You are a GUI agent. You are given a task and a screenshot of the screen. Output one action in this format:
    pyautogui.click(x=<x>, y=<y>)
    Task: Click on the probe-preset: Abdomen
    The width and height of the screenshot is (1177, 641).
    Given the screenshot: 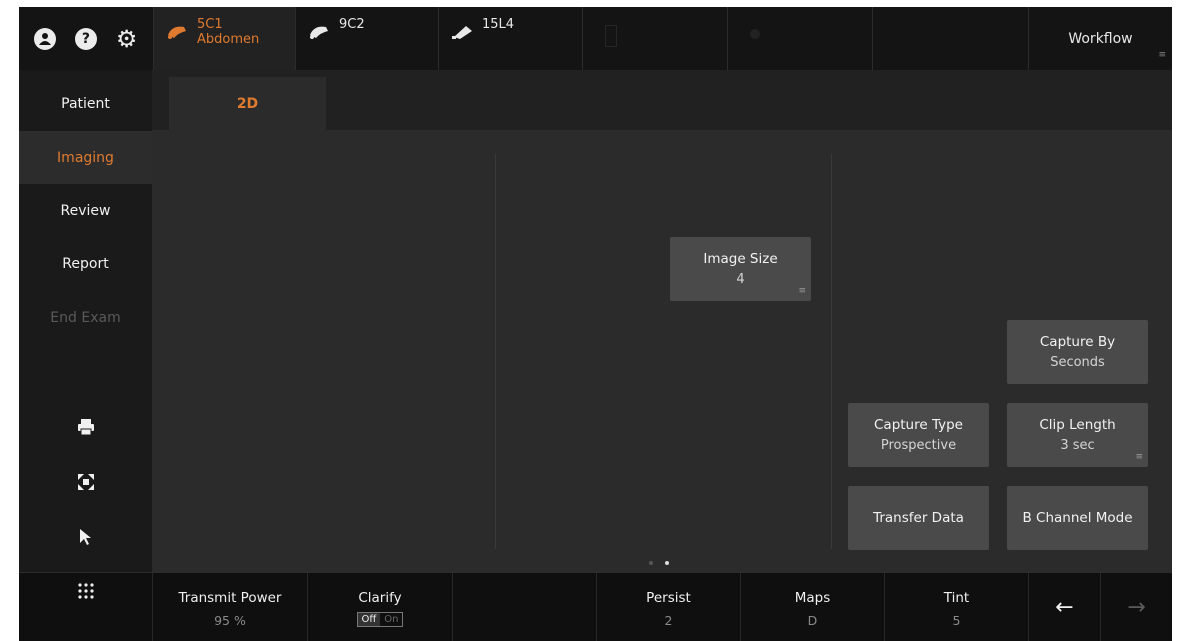 What is the action you would take?
    pyautogui.click(x=228, y=39)
    